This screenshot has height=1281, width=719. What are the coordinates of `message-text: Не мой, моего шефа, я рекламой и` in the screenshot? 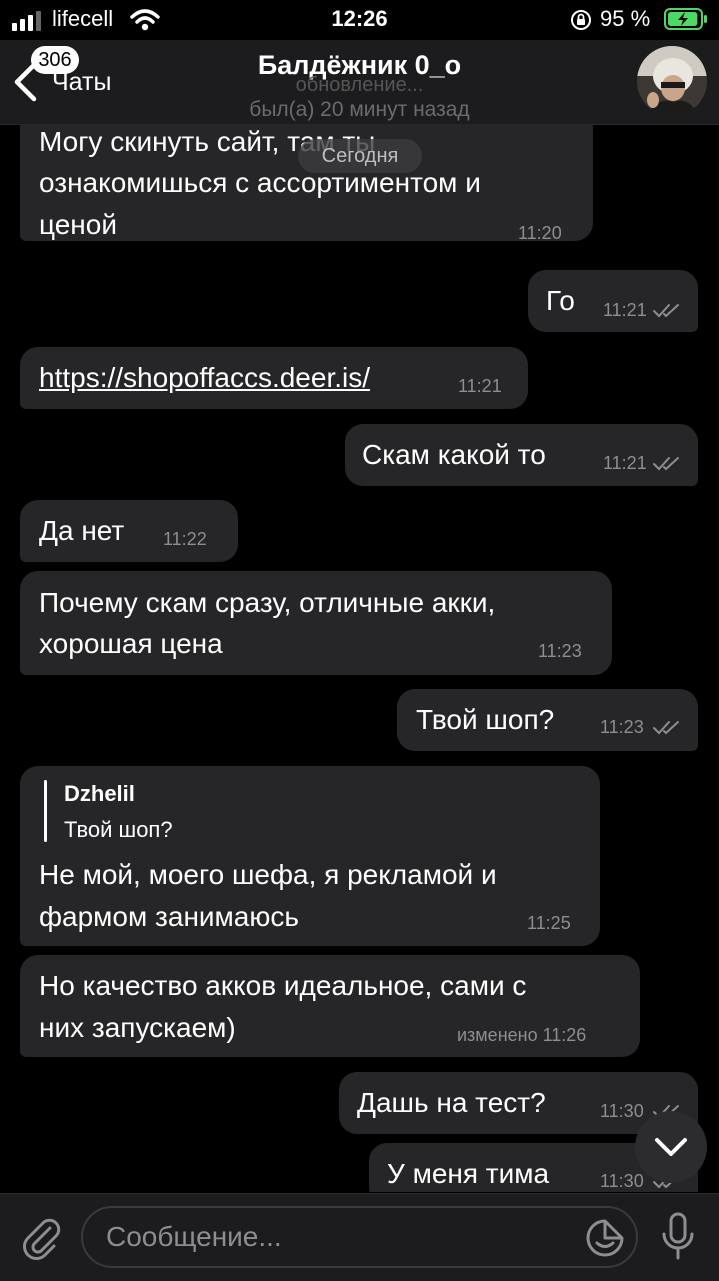 It's located at (268, 874).